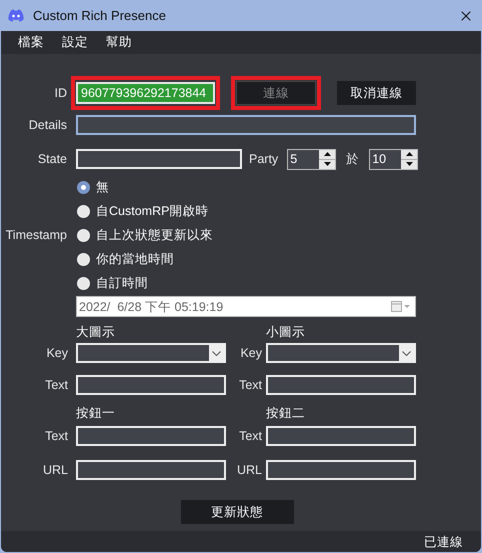 Image resolution: width=482 pixels, height=553 pixels. Describe the element at coordinates (263, 159) in the screenshot. I see `party-label: Party` at that location.